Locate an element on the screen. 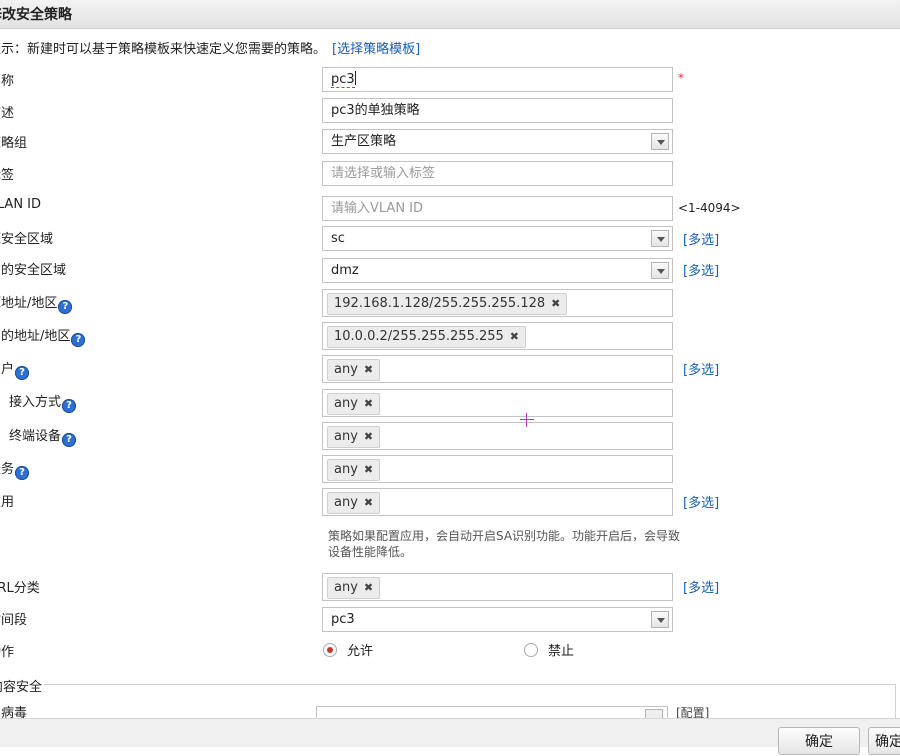 The image size is (900, 756). url-tagbox: any ✖ is located at coordinates (497, 587).